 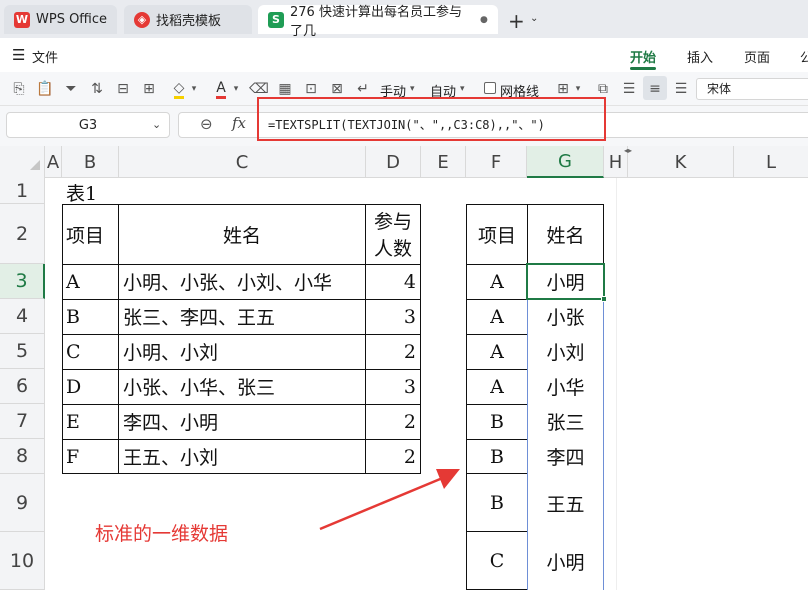 I want to click on left-item-cell: E, so click(x=73, y=421).